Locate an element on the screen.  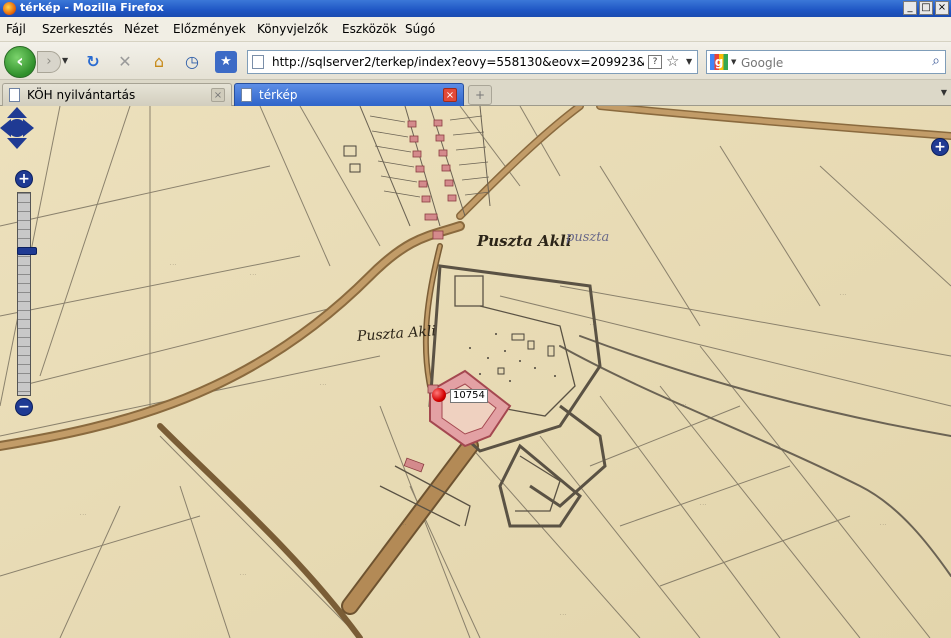
search-input is located at coordinates (831, 62).